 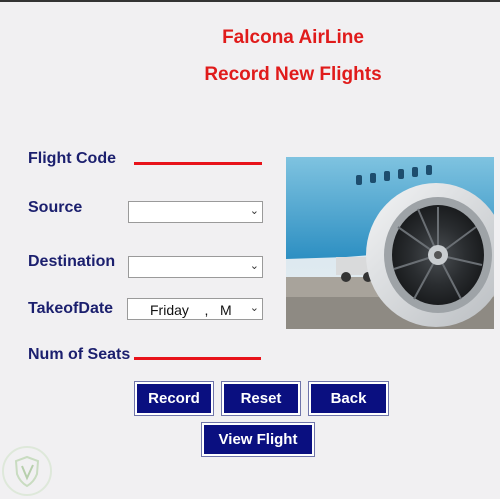 What do you see at coordinates (390, 243) in the screenshot?
I see `airplane-engine-photo` at bounding box center [390, 243].